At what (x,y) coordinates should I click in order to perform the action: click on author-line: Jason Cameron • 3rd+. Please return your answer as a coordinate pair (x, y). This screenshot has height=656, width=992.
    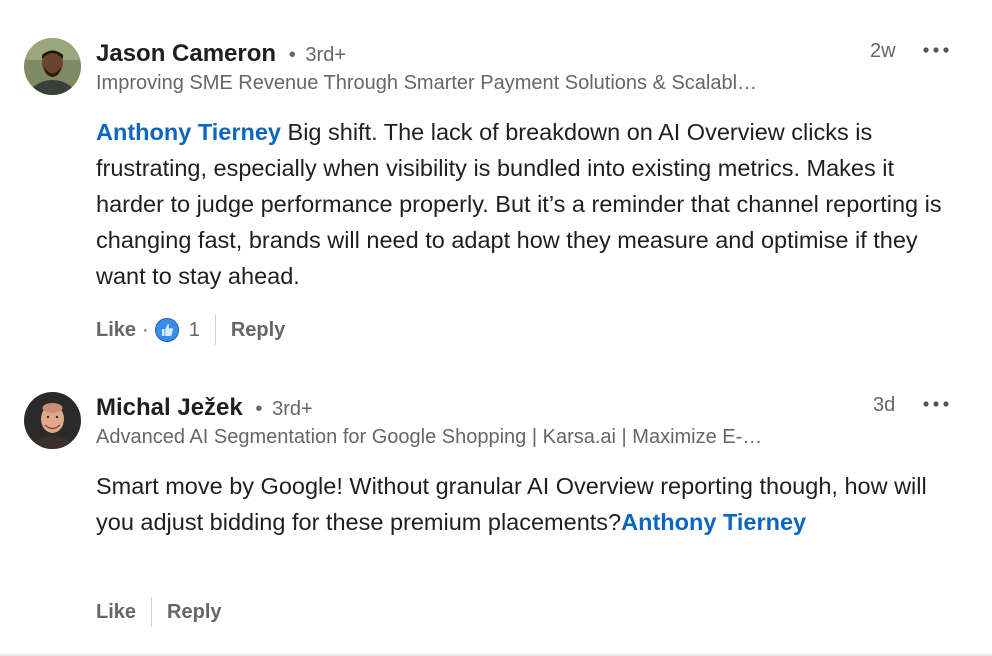
    Looking at the image, I should click on (221, 54).